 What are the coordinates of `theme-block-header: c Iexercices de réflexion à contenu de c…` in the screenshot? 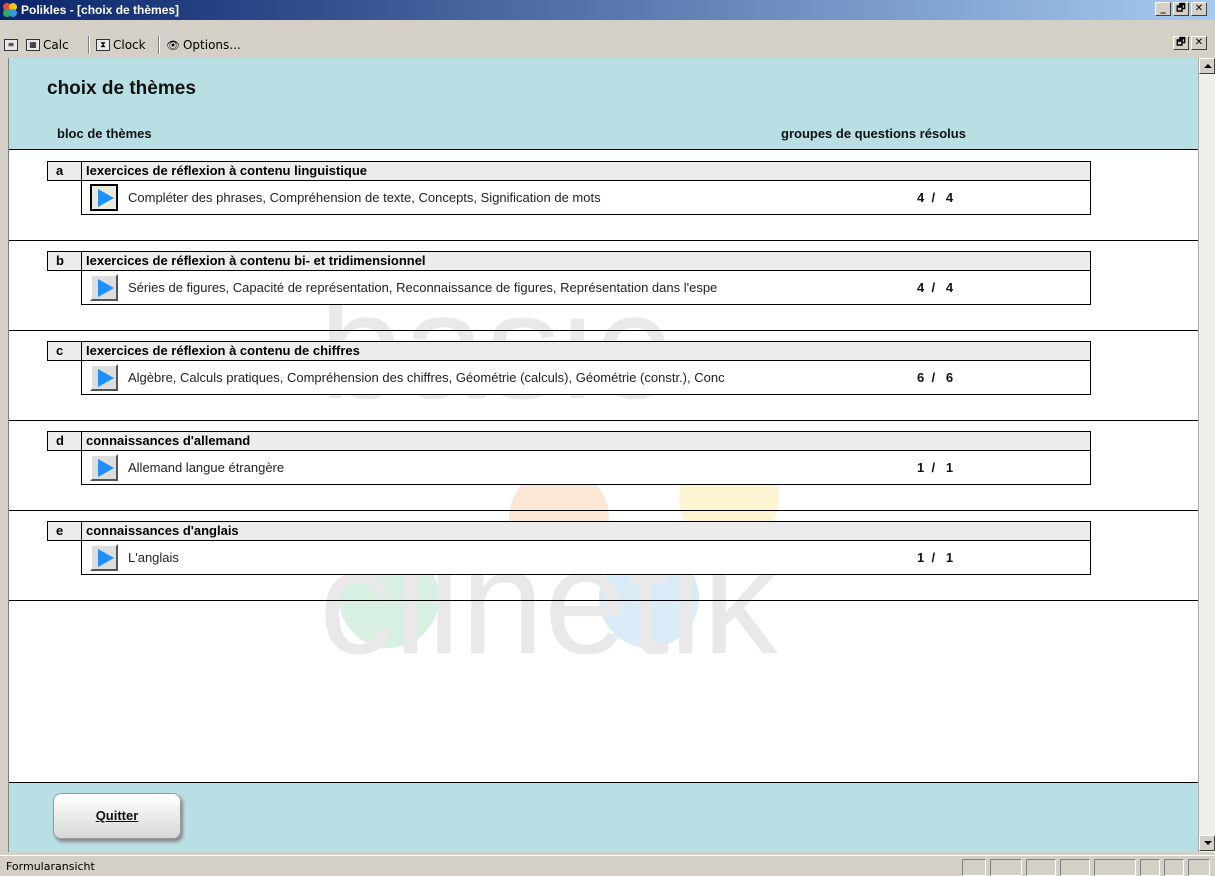 It's located at (569, 351).